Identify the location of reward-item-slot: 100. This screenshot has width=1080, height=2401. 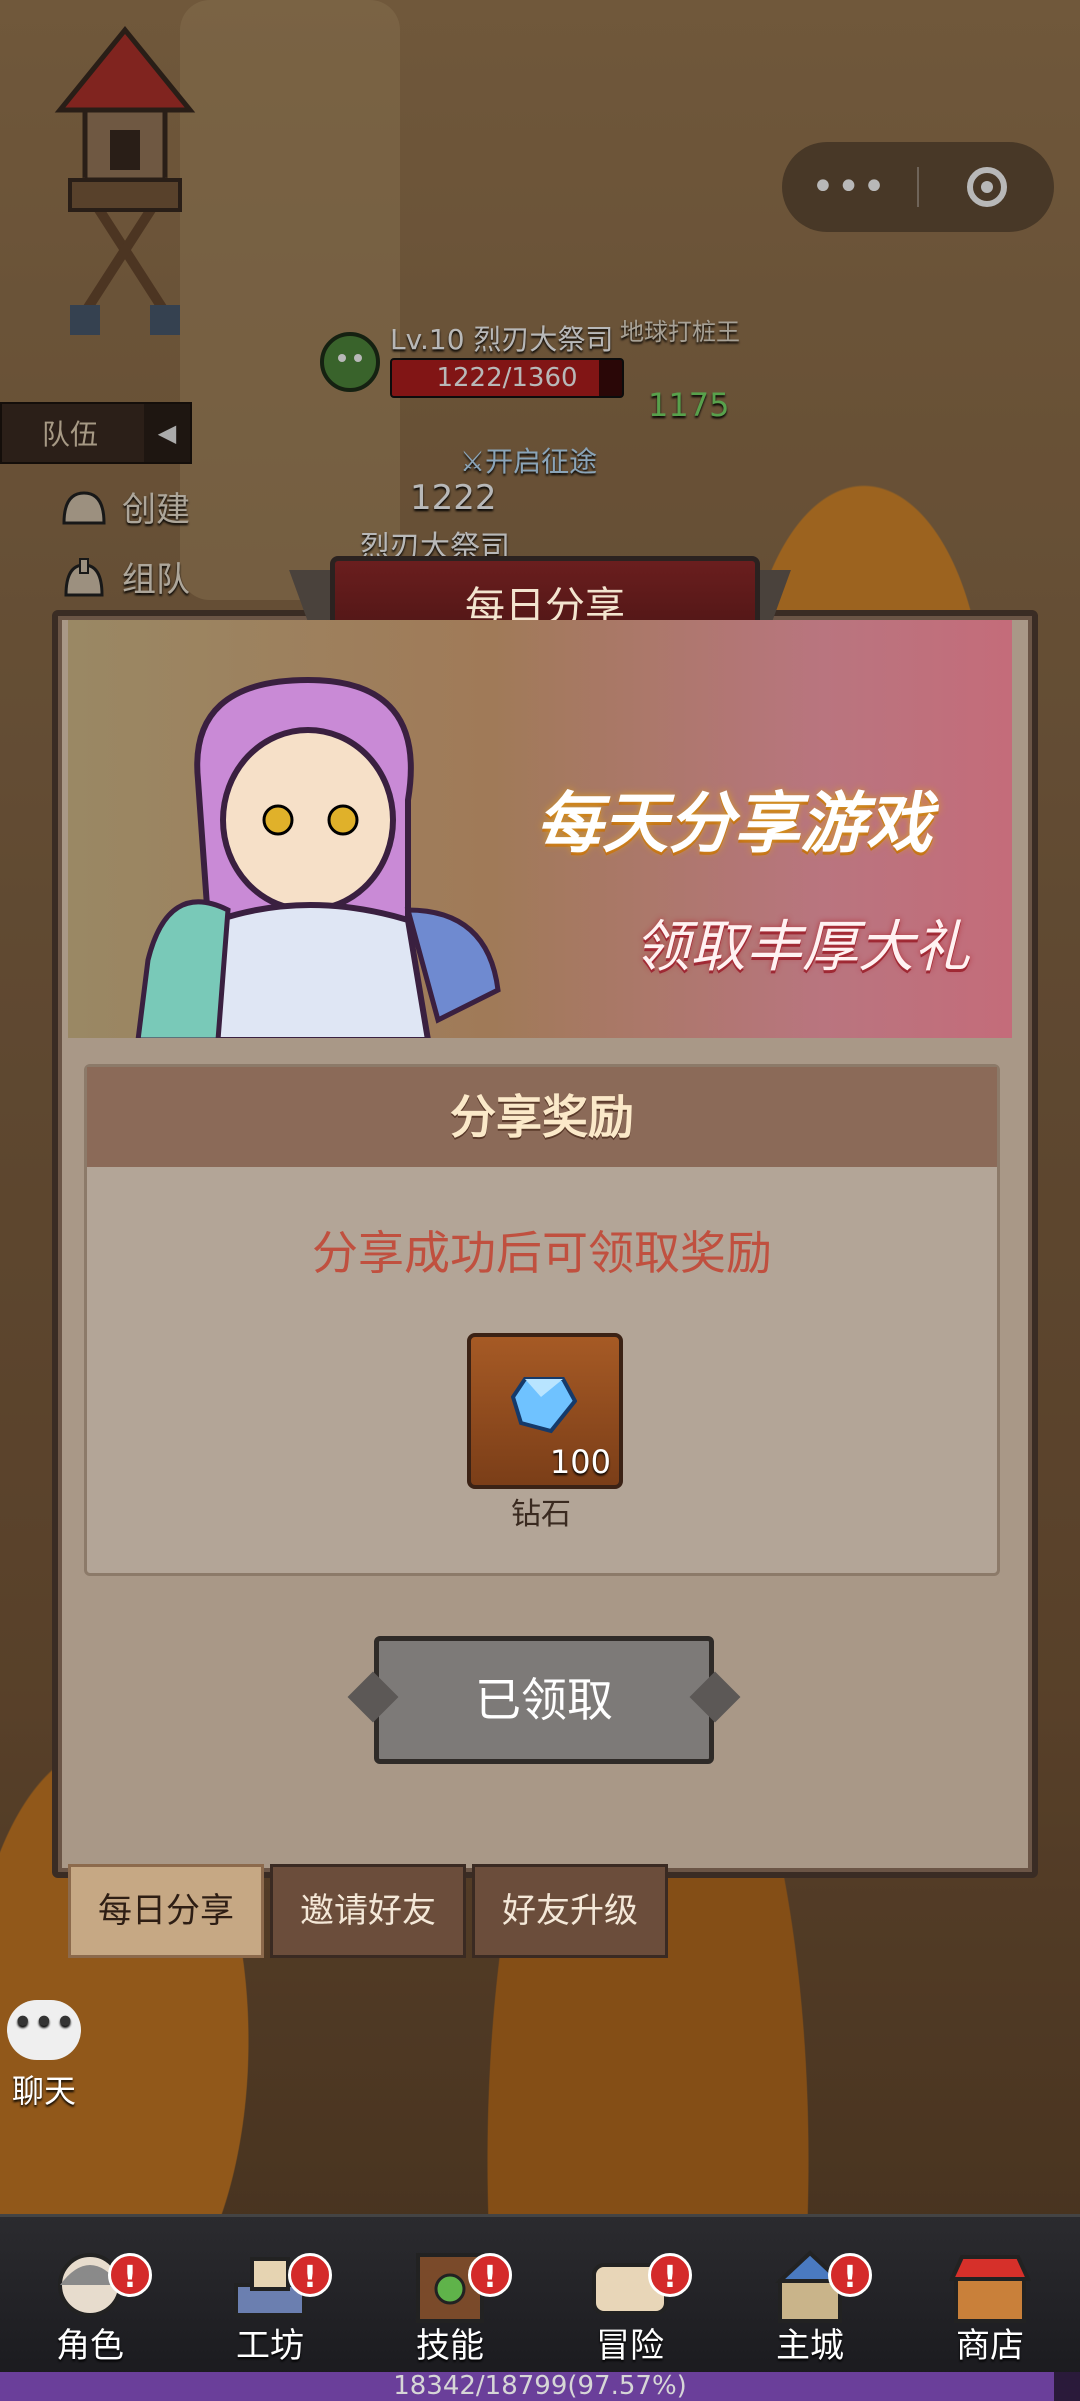
(545, 1411).